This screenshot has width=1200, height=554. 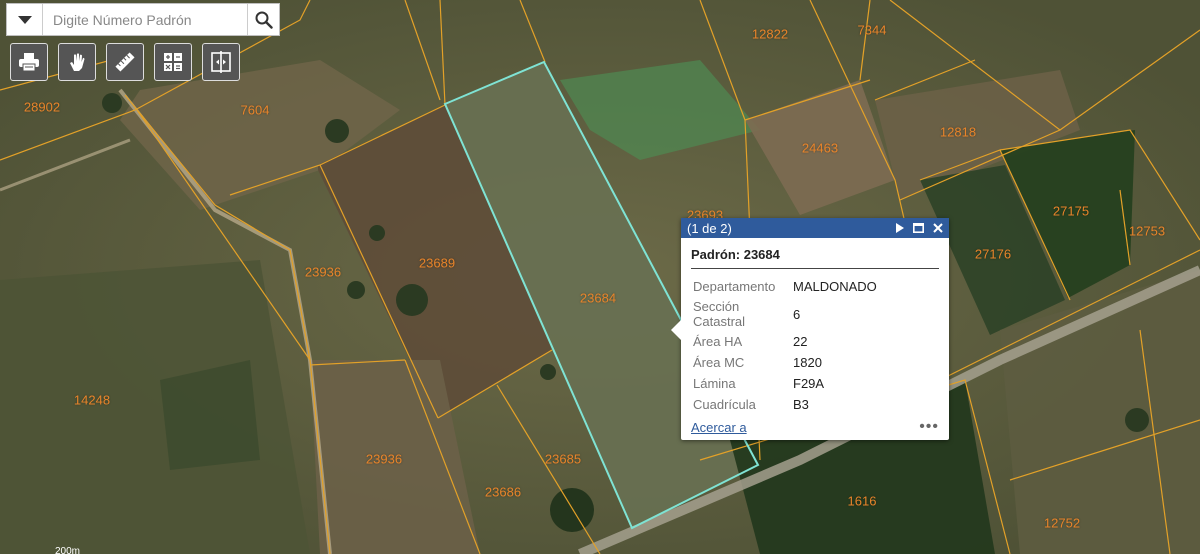 What do you see at coordinates (503, 492) in the screenshot?
I see `parcel-label: 23686` at bounding box center [503, 492].